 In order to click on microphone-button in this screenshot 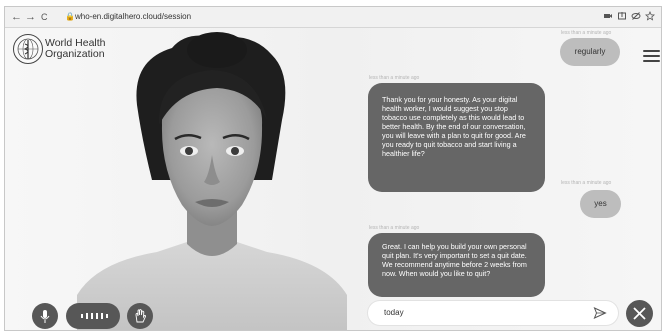, I will do `click(45, 316)`.